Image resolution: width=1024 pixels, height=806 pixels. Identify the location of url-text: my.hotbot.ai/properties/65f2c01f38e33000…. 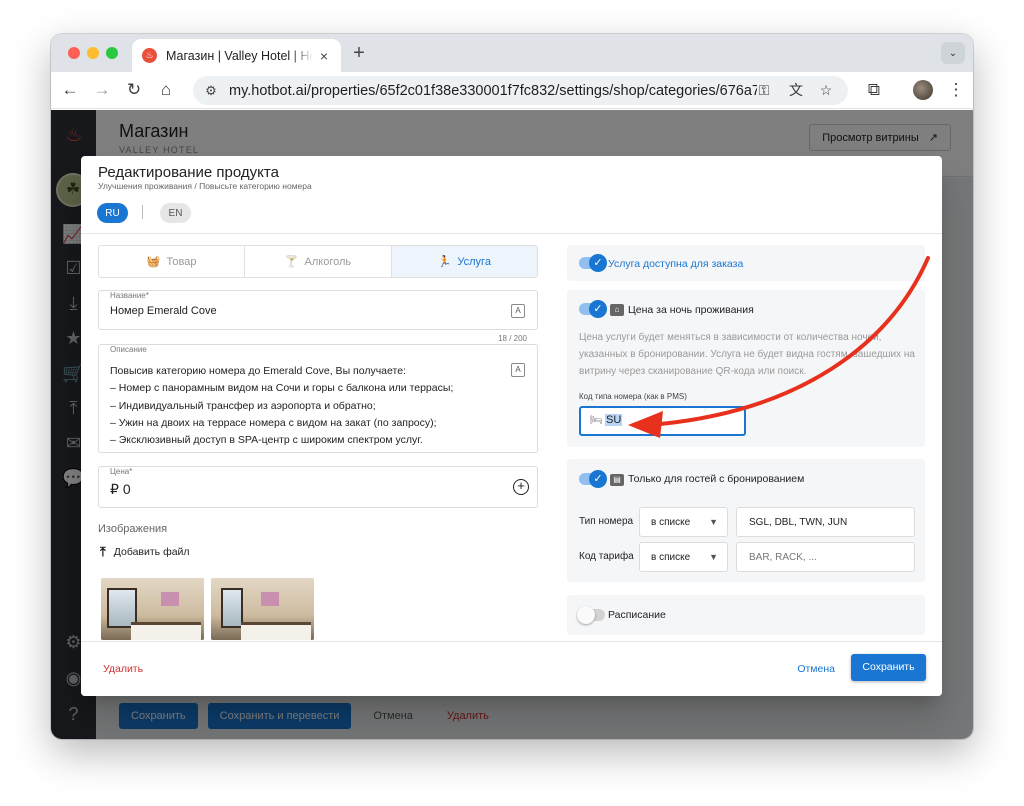
(493, 91).